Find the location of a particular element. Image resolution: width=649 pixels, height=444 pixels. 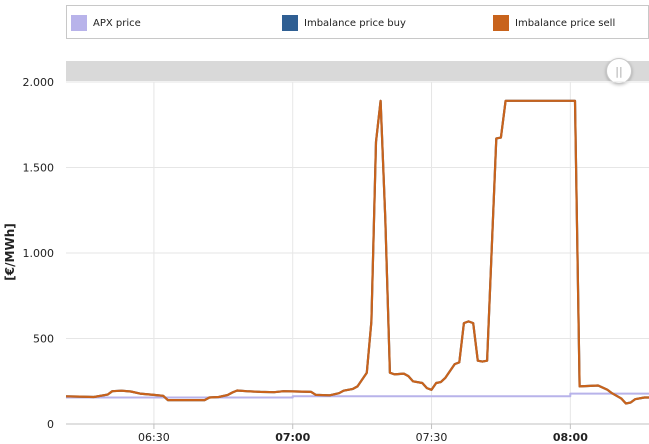

x-tick-label: 08:00 is located at coordinates (570, 437).